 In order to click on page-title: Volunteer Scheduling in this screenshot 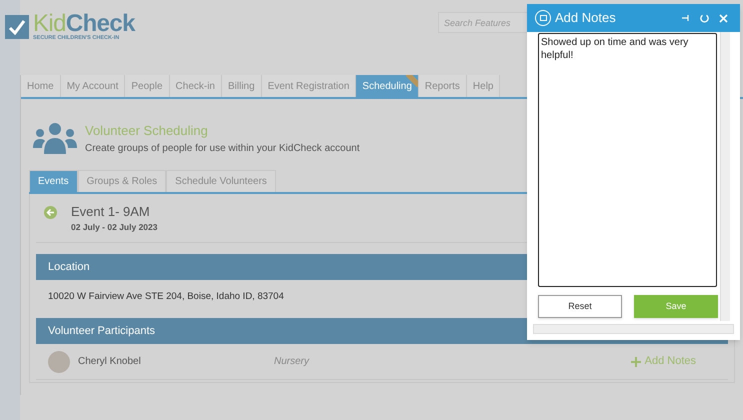, I will do `click(147, 131)`.